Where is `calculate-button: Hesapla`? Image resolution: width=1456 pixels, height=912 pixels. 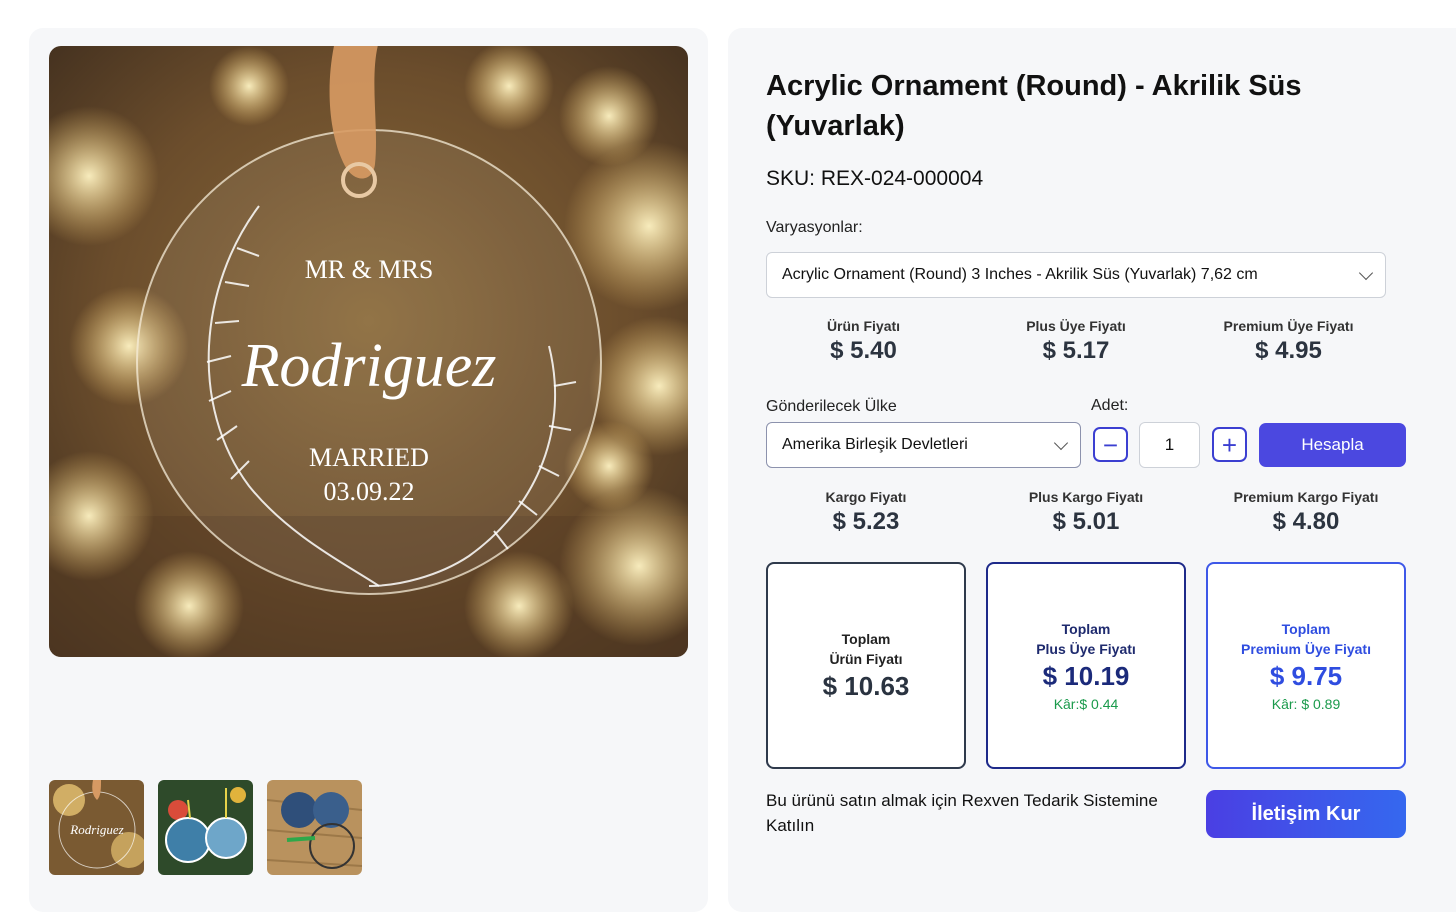 calculate-button: Hesapla is located at coordinates (1332, 445).